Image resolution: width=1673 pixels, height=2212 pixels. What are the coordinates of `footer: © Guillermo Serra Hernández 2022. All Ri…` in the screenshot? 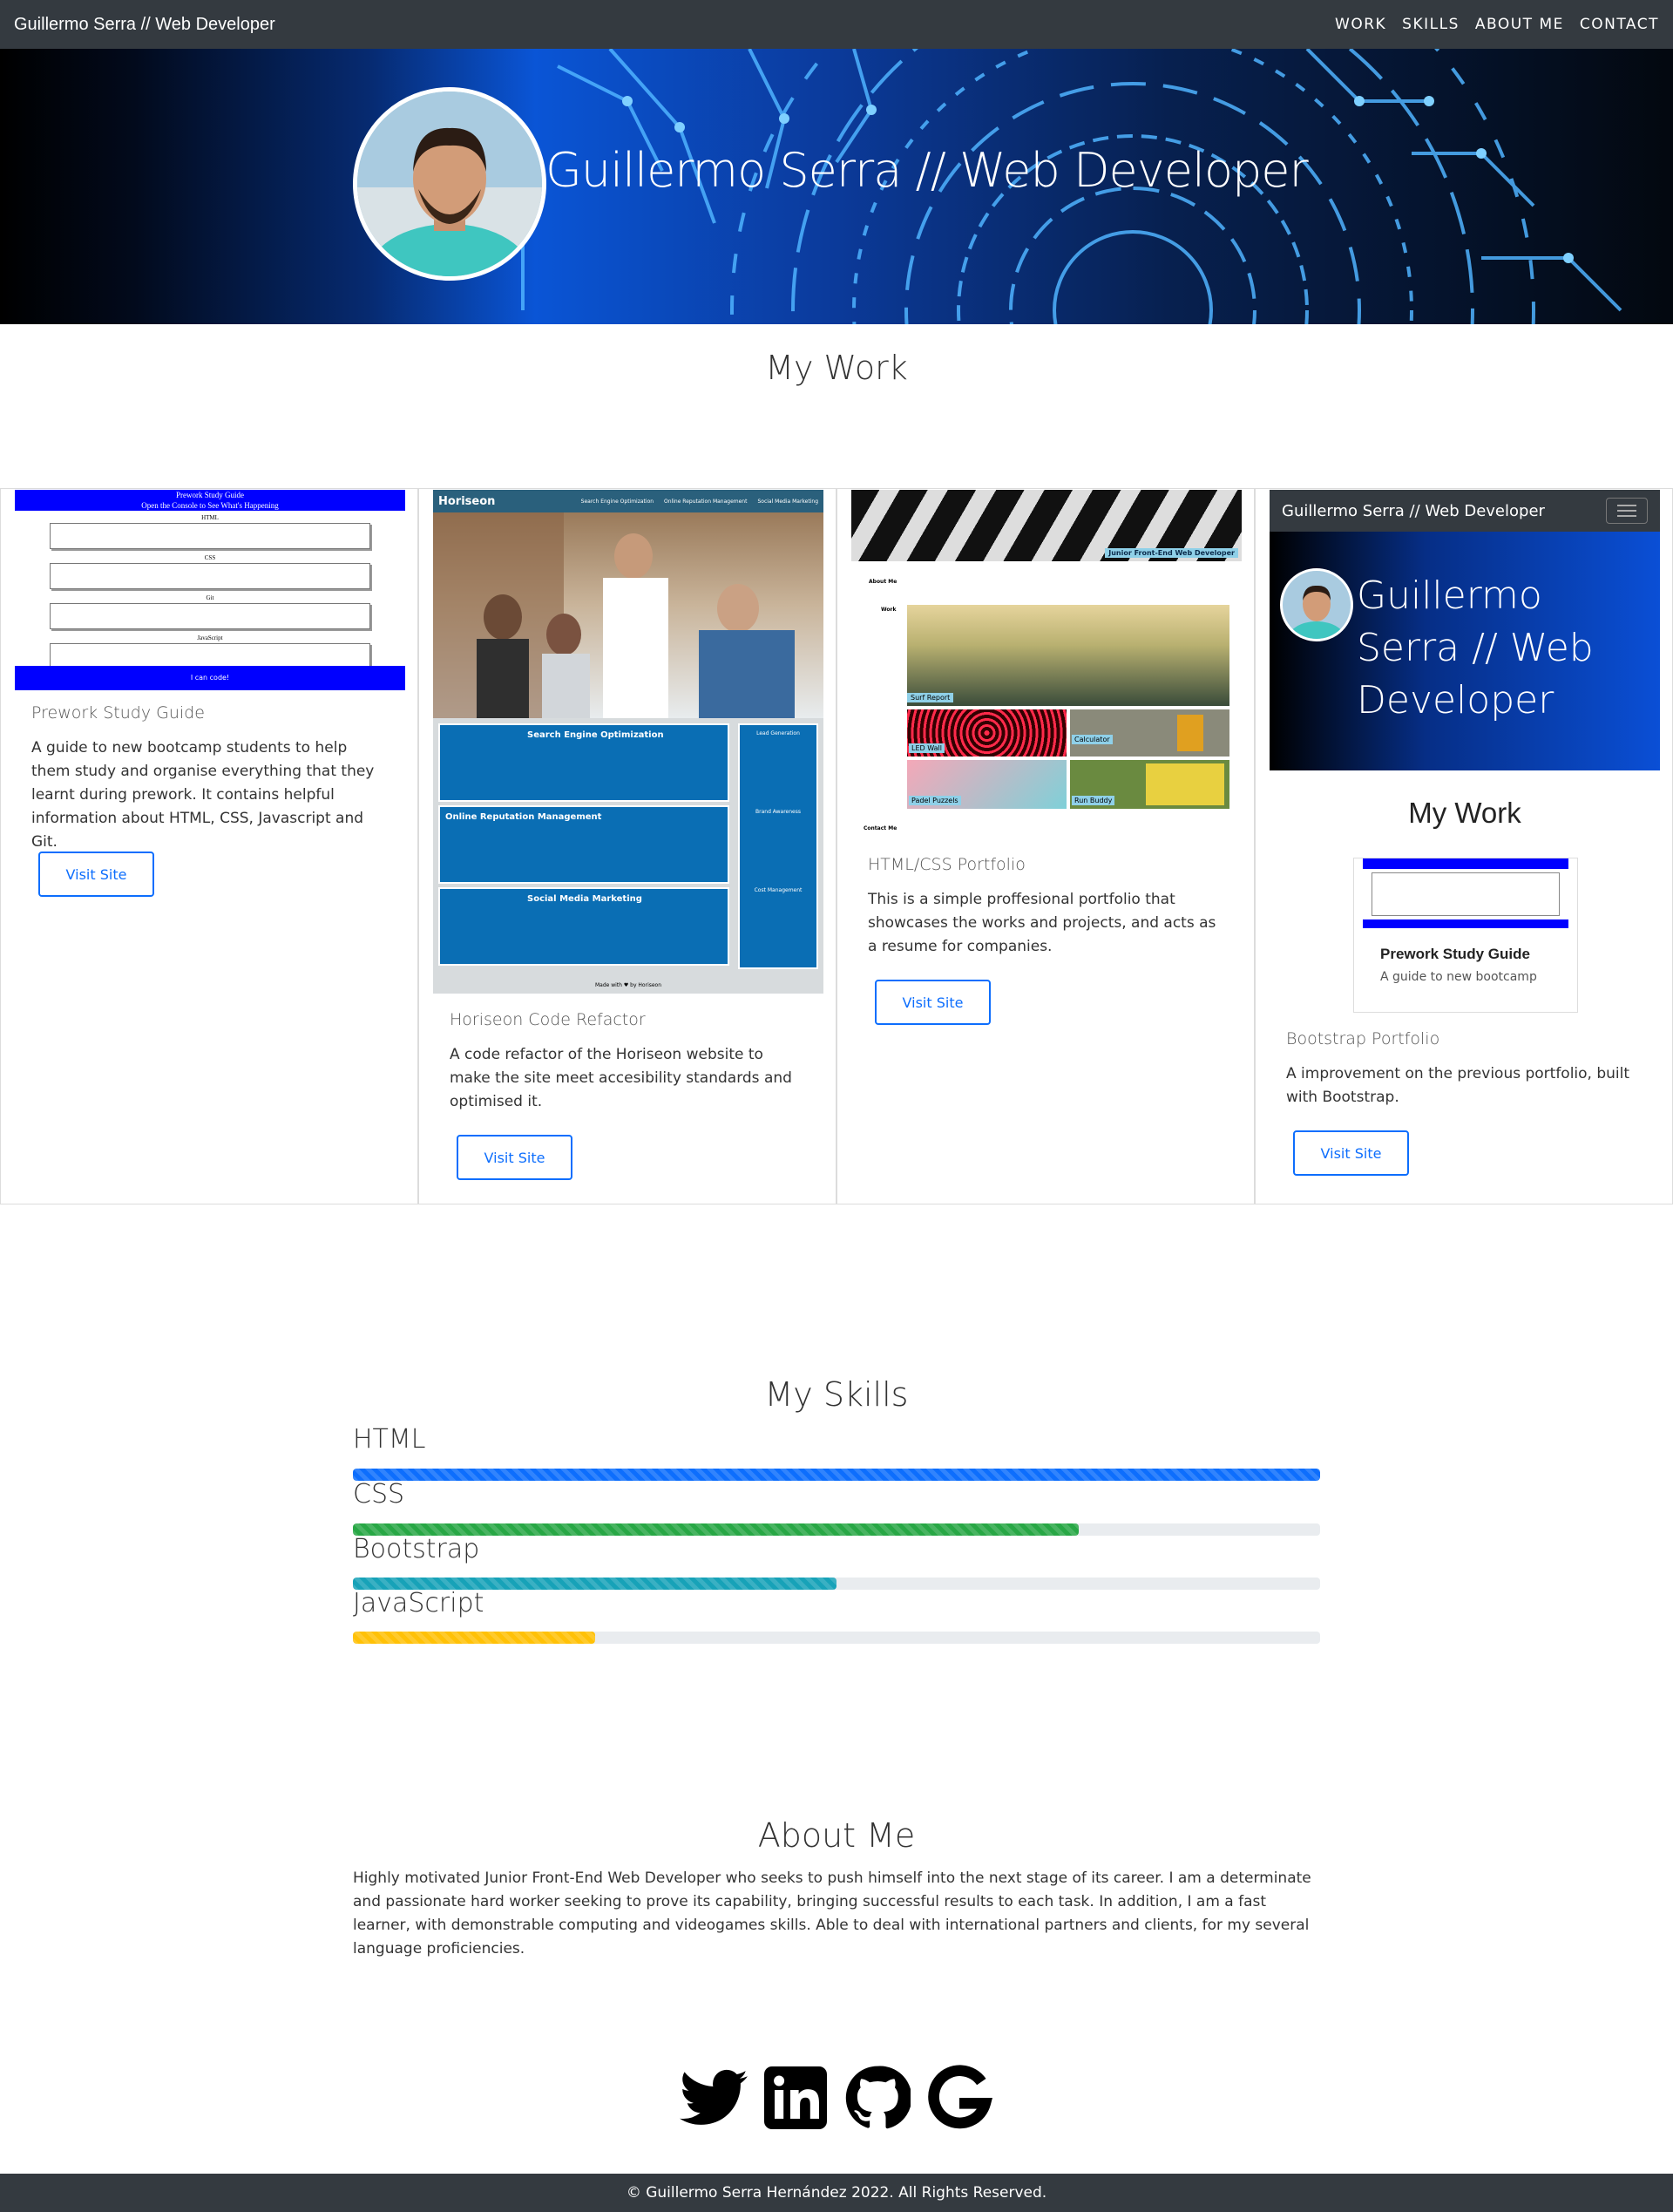 It's located at (836, 2193).